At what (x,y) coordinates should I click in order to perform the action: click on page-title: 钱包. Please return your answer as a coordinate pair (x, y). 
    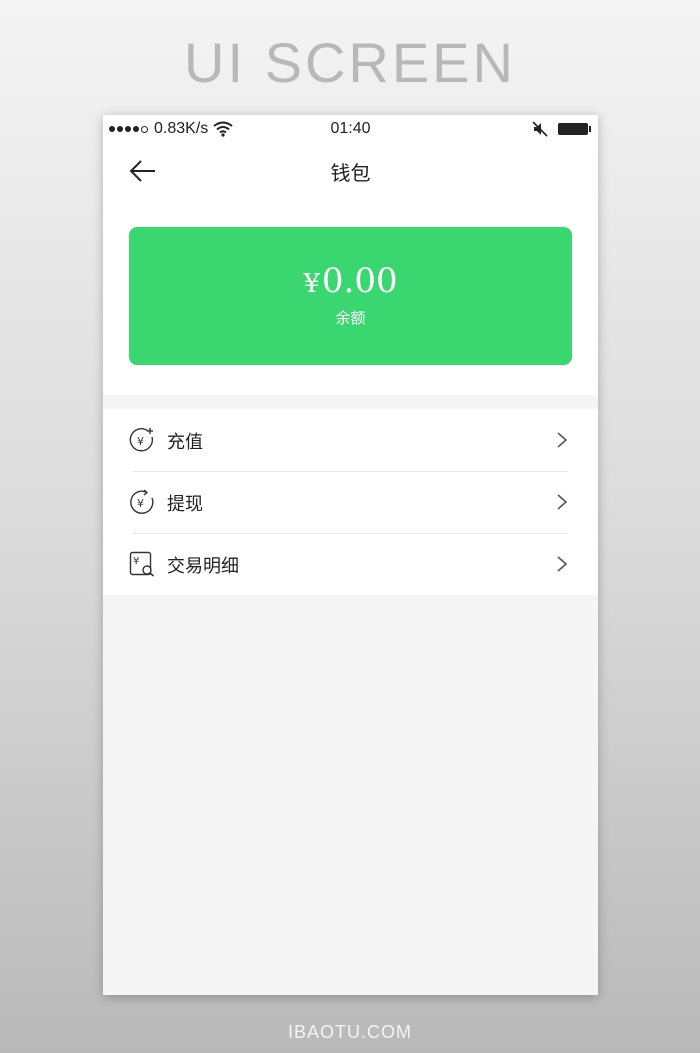
    Looking at the image, I should click on (350, 173).